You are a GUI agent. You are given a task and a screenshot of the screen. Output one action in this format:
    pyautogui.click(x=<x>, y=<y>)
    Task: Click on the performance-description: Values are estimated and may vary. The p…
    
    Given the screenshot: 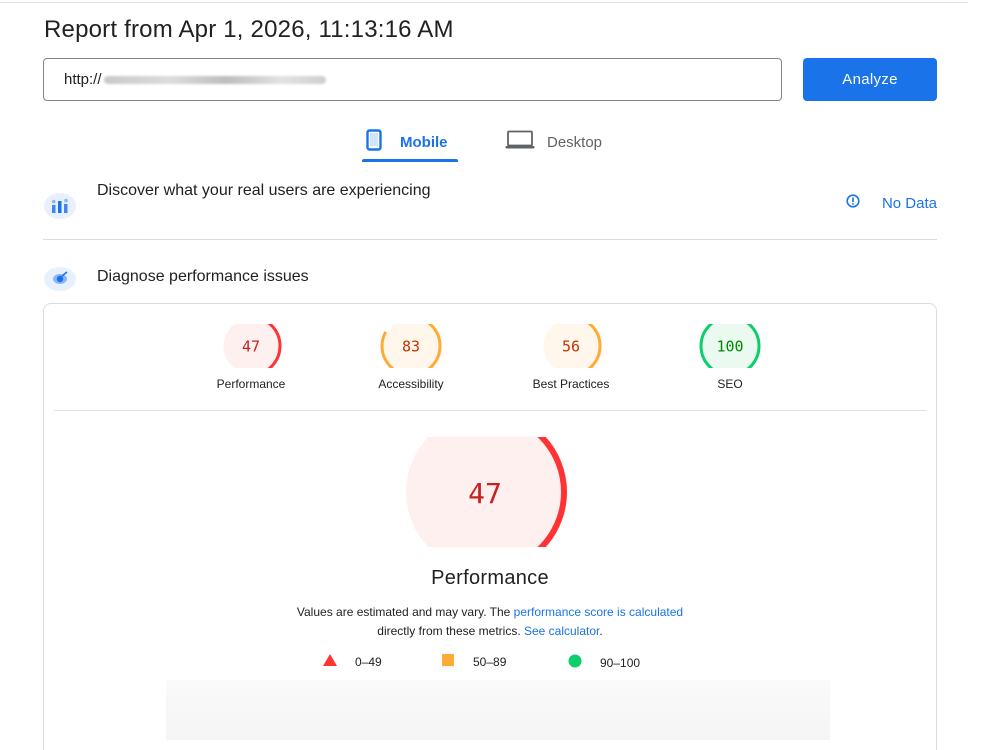 What is the action you would take?
    pyautogui.click(x=490, y=622)
    